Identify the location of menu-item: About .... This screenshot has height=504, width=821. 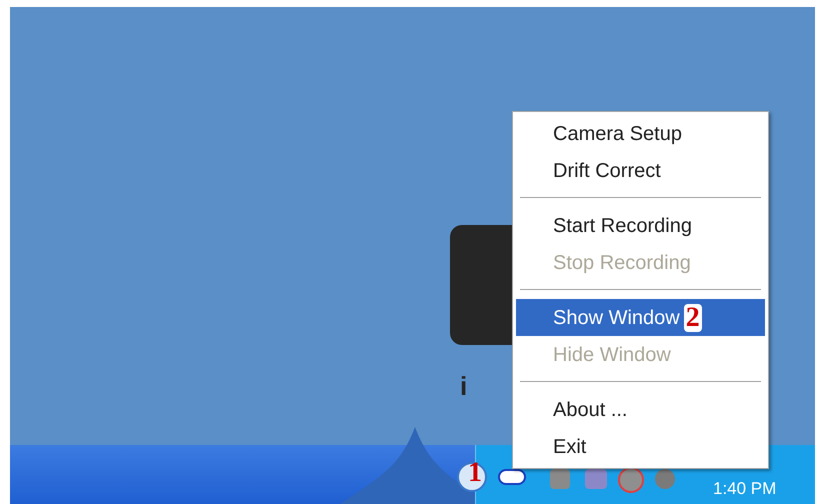
(640, 409).